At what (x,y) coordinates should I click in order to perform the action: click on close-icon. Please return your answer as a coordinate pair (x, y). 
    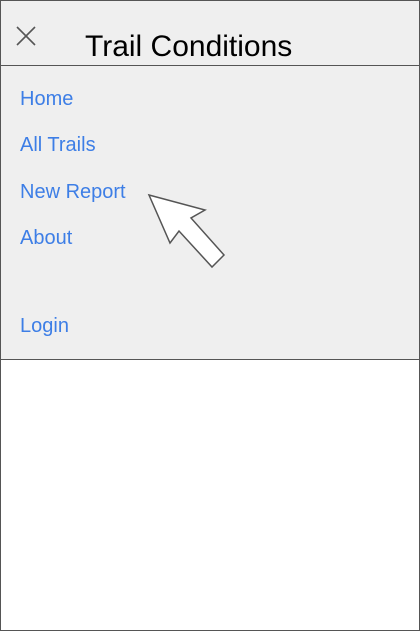
    Looking at the image, I should click on (26, 36).